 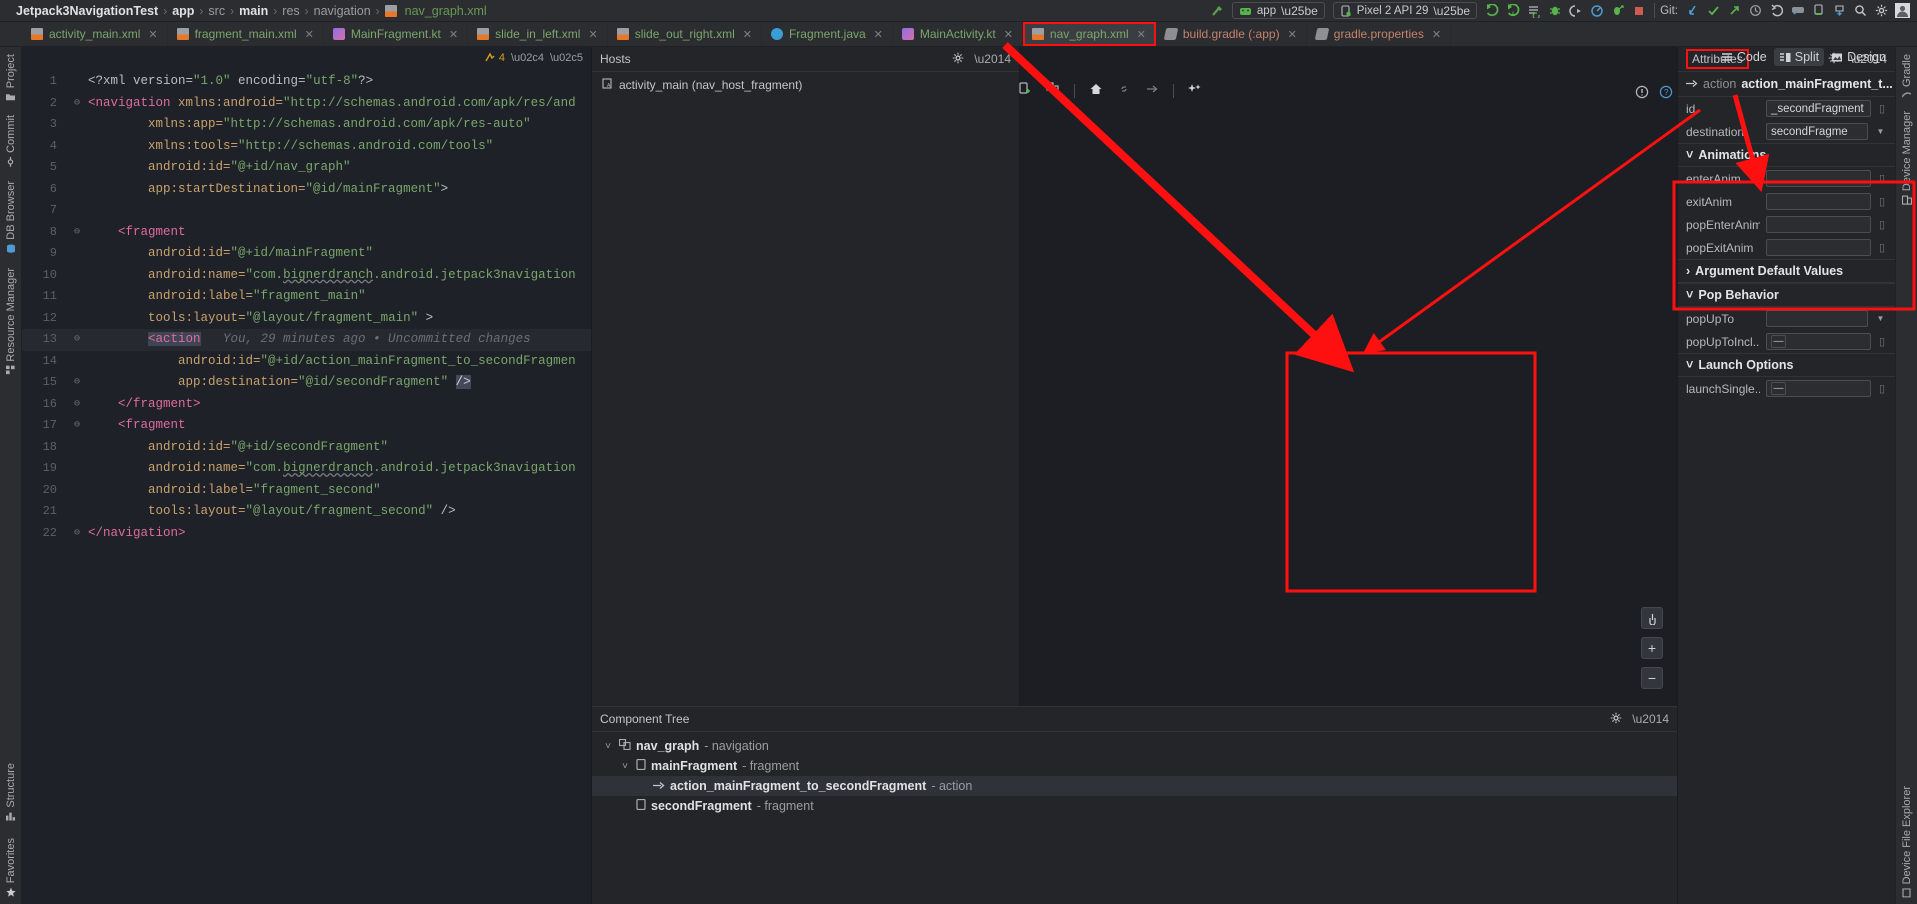 What do you see at coordinates (1638, 11) in the screenshot?
I see `stop-icon` at bounding box center [1638, 11].